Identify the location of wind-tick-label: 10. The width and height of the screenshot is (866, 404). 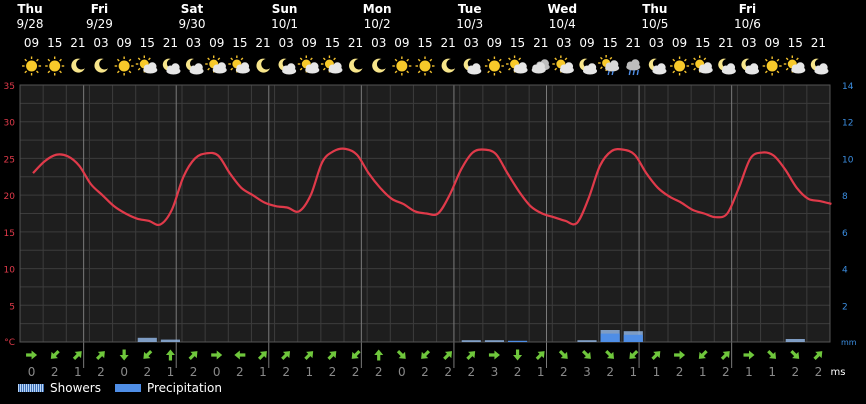
(848, 160).